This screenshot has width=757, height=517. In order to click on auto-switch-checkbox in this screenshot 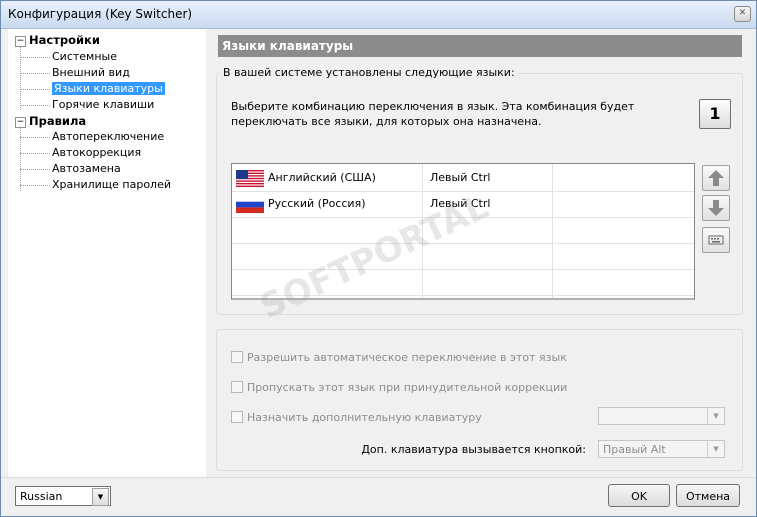, I will do `click(237, 357)`.